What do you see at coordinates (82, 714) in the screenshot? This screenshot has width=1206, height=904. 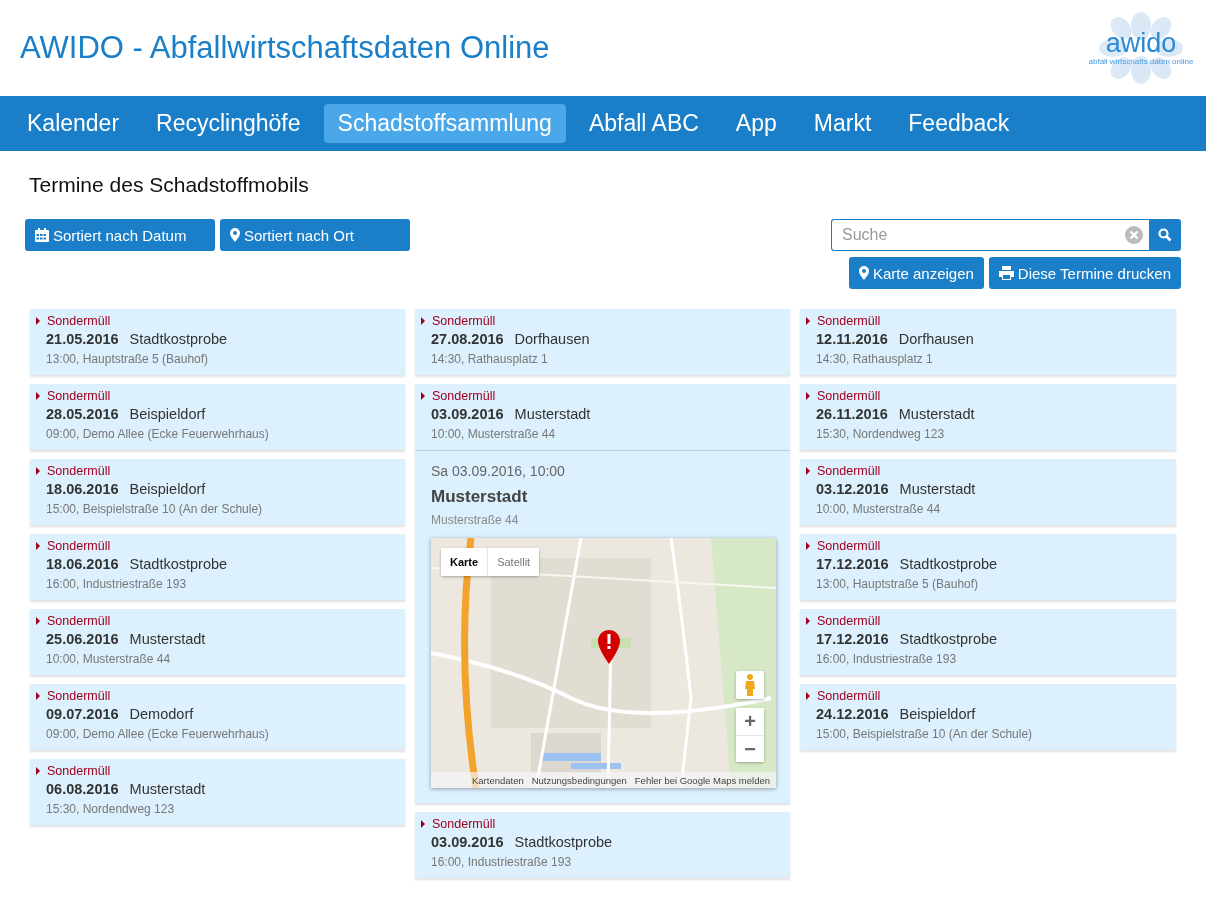 I see `appointment-date: 09.07.2016` at bounding box center [82, 714].